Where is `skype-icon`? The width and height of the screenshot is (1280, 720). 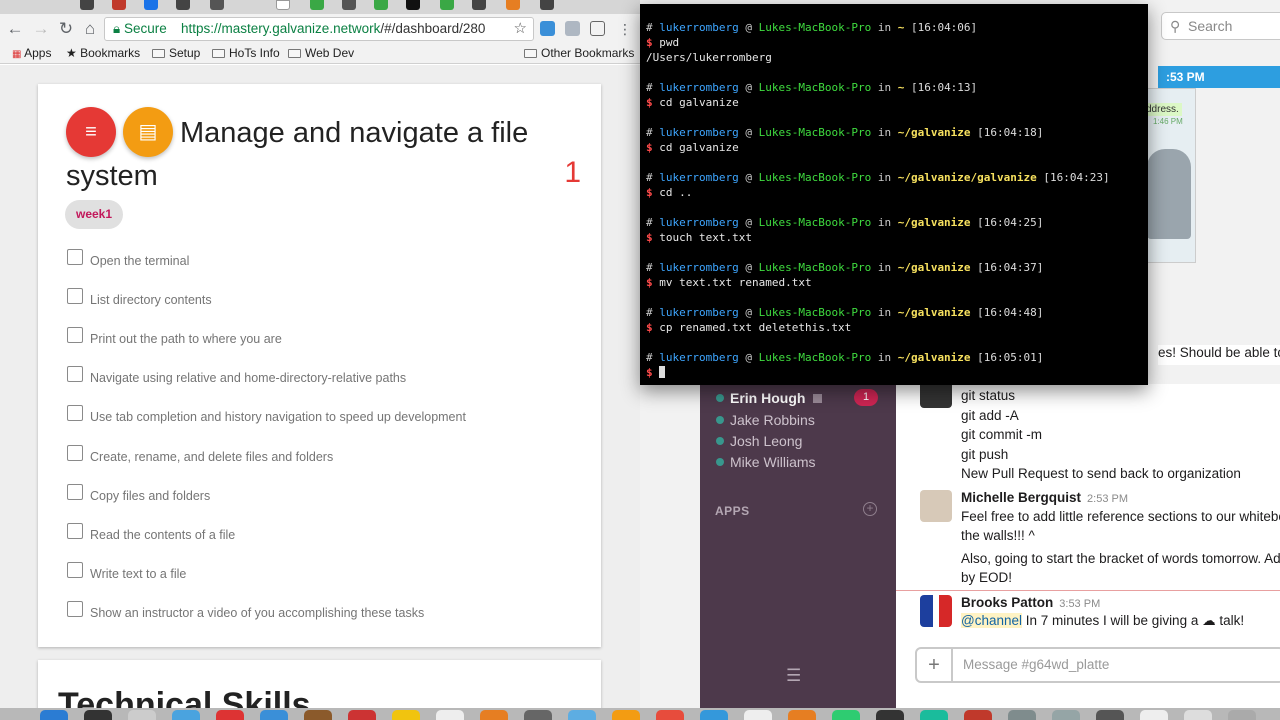 skype-icon is located at coordinates (572, 28).